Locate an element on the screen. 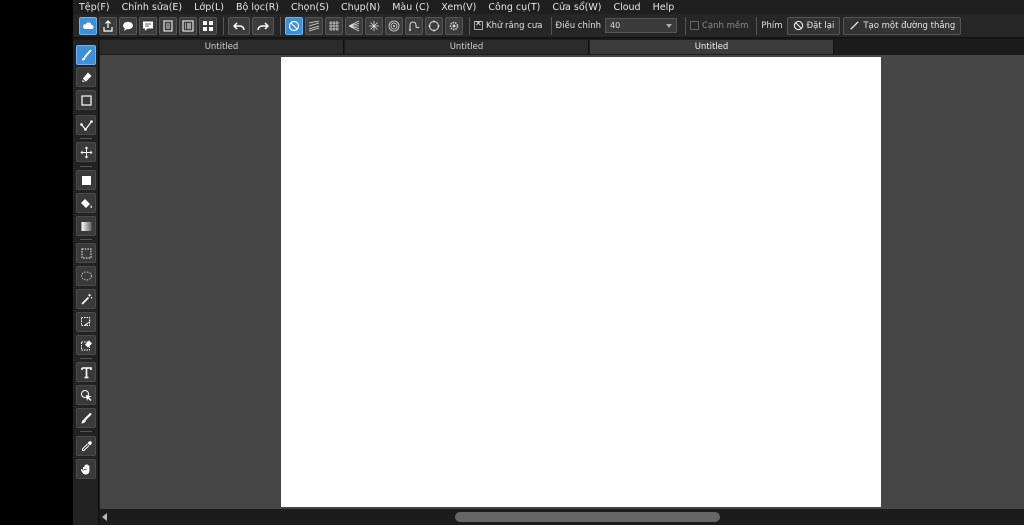 The image size is (1024, 525). speech-bubble-button is located at coordinates (128, 25).